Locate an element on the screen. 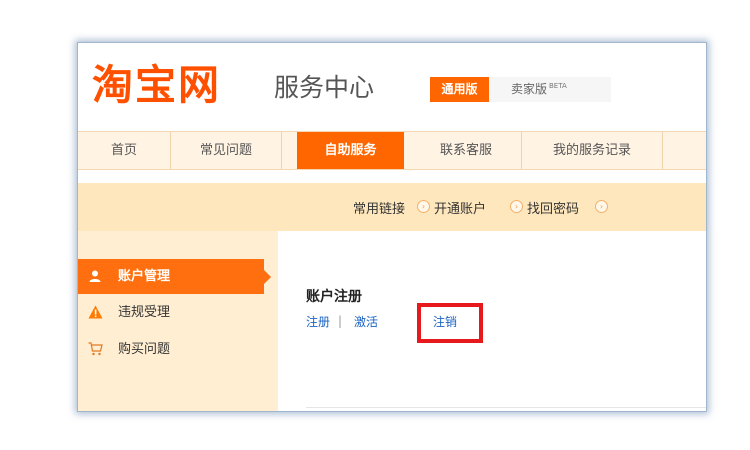 Image resolution: width=750 pixels, height=450 pixels. version-tab-seller: 卖家版 BETA is located at coordinates (550, 89).